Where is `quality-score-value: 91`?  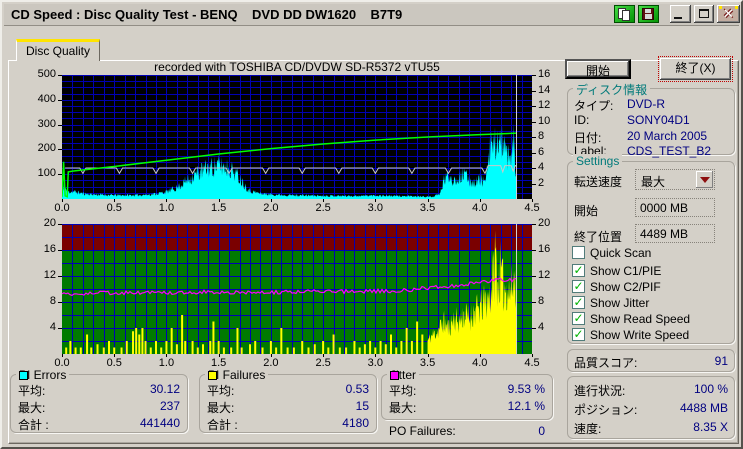 quality-score-value: 91 is located at coordinates (721, 361).